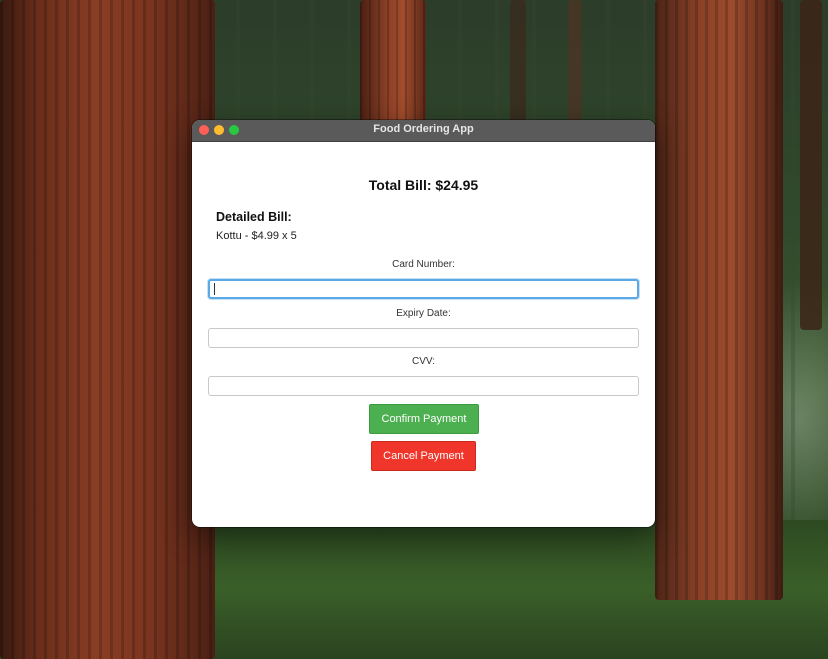 This screenshot has width=828, height=659. Describe the element at coordinates (719, 300) in the screenshot. I see `redwood-trunk-right` at that location.